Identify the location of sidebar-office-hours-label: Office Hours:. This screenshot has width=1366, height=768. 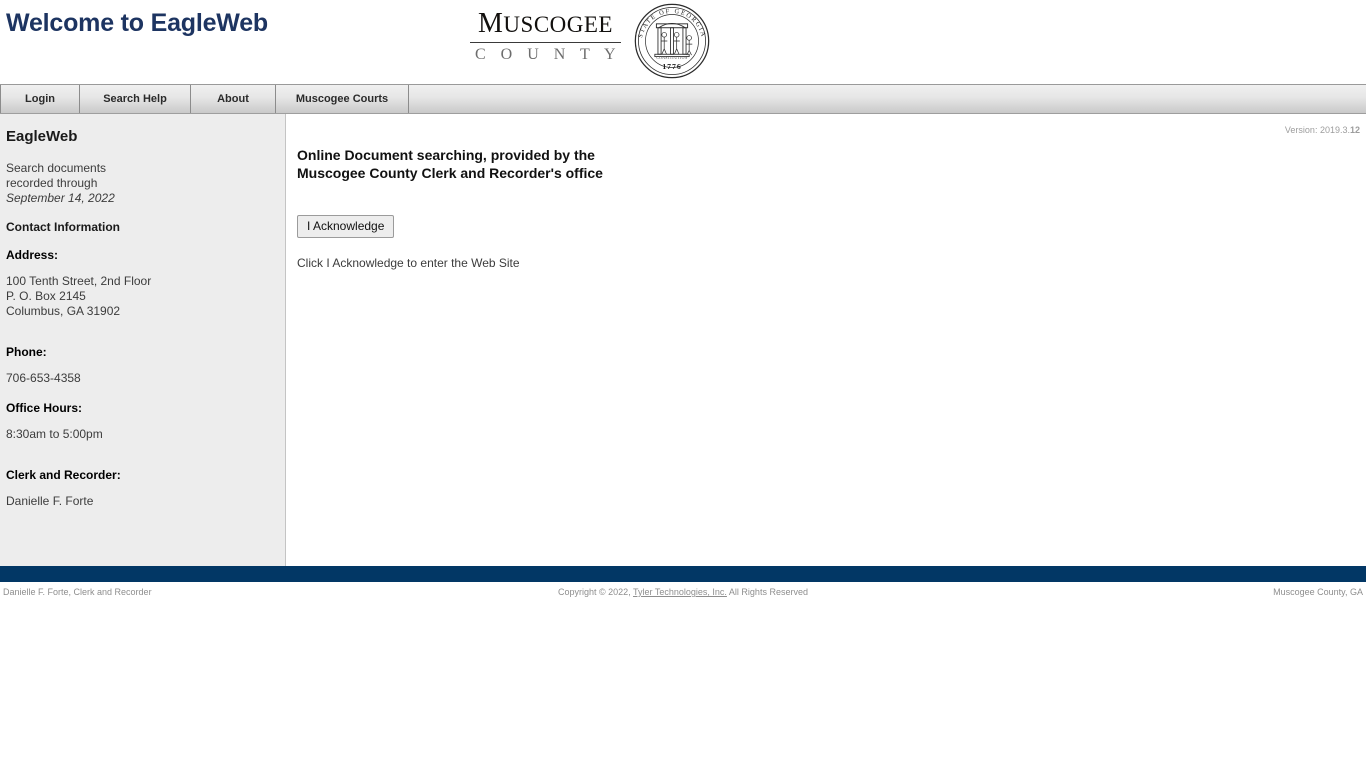
(44, 408).